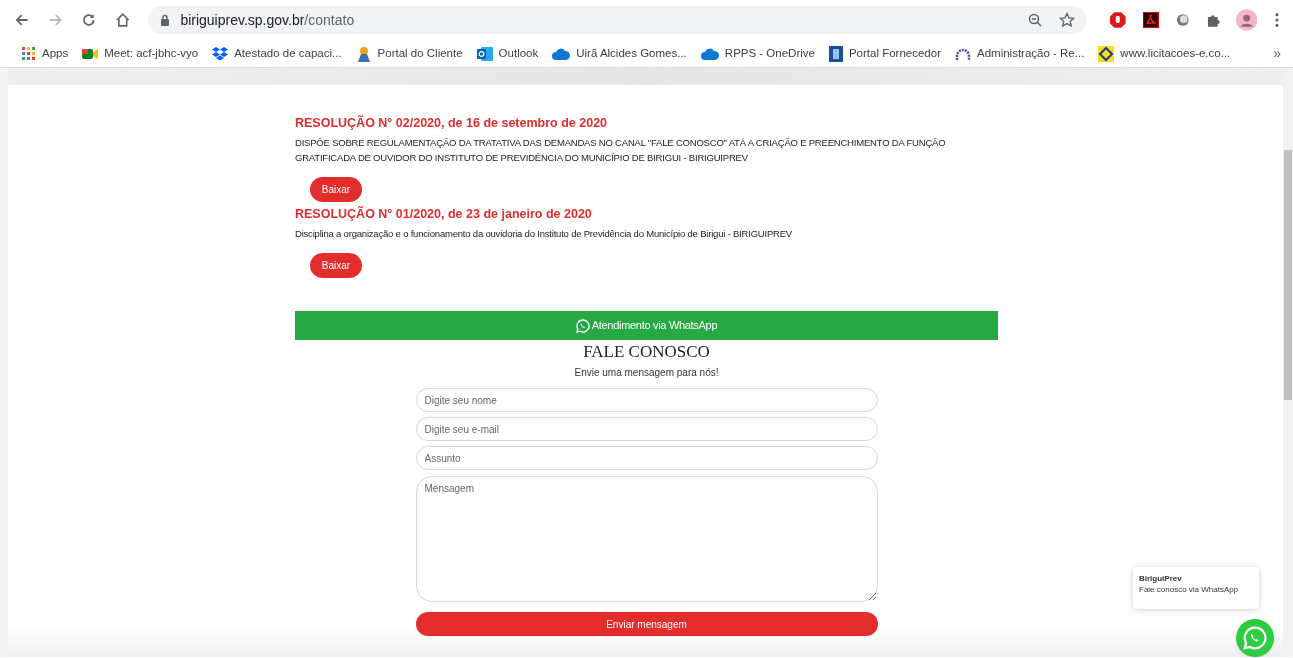 This screenshot has width=1293, height=658. Describe the element at coordinates (1189, 590) in the screenshot. I see `popup-text: Fale conosco via WhatsApp` at that location.